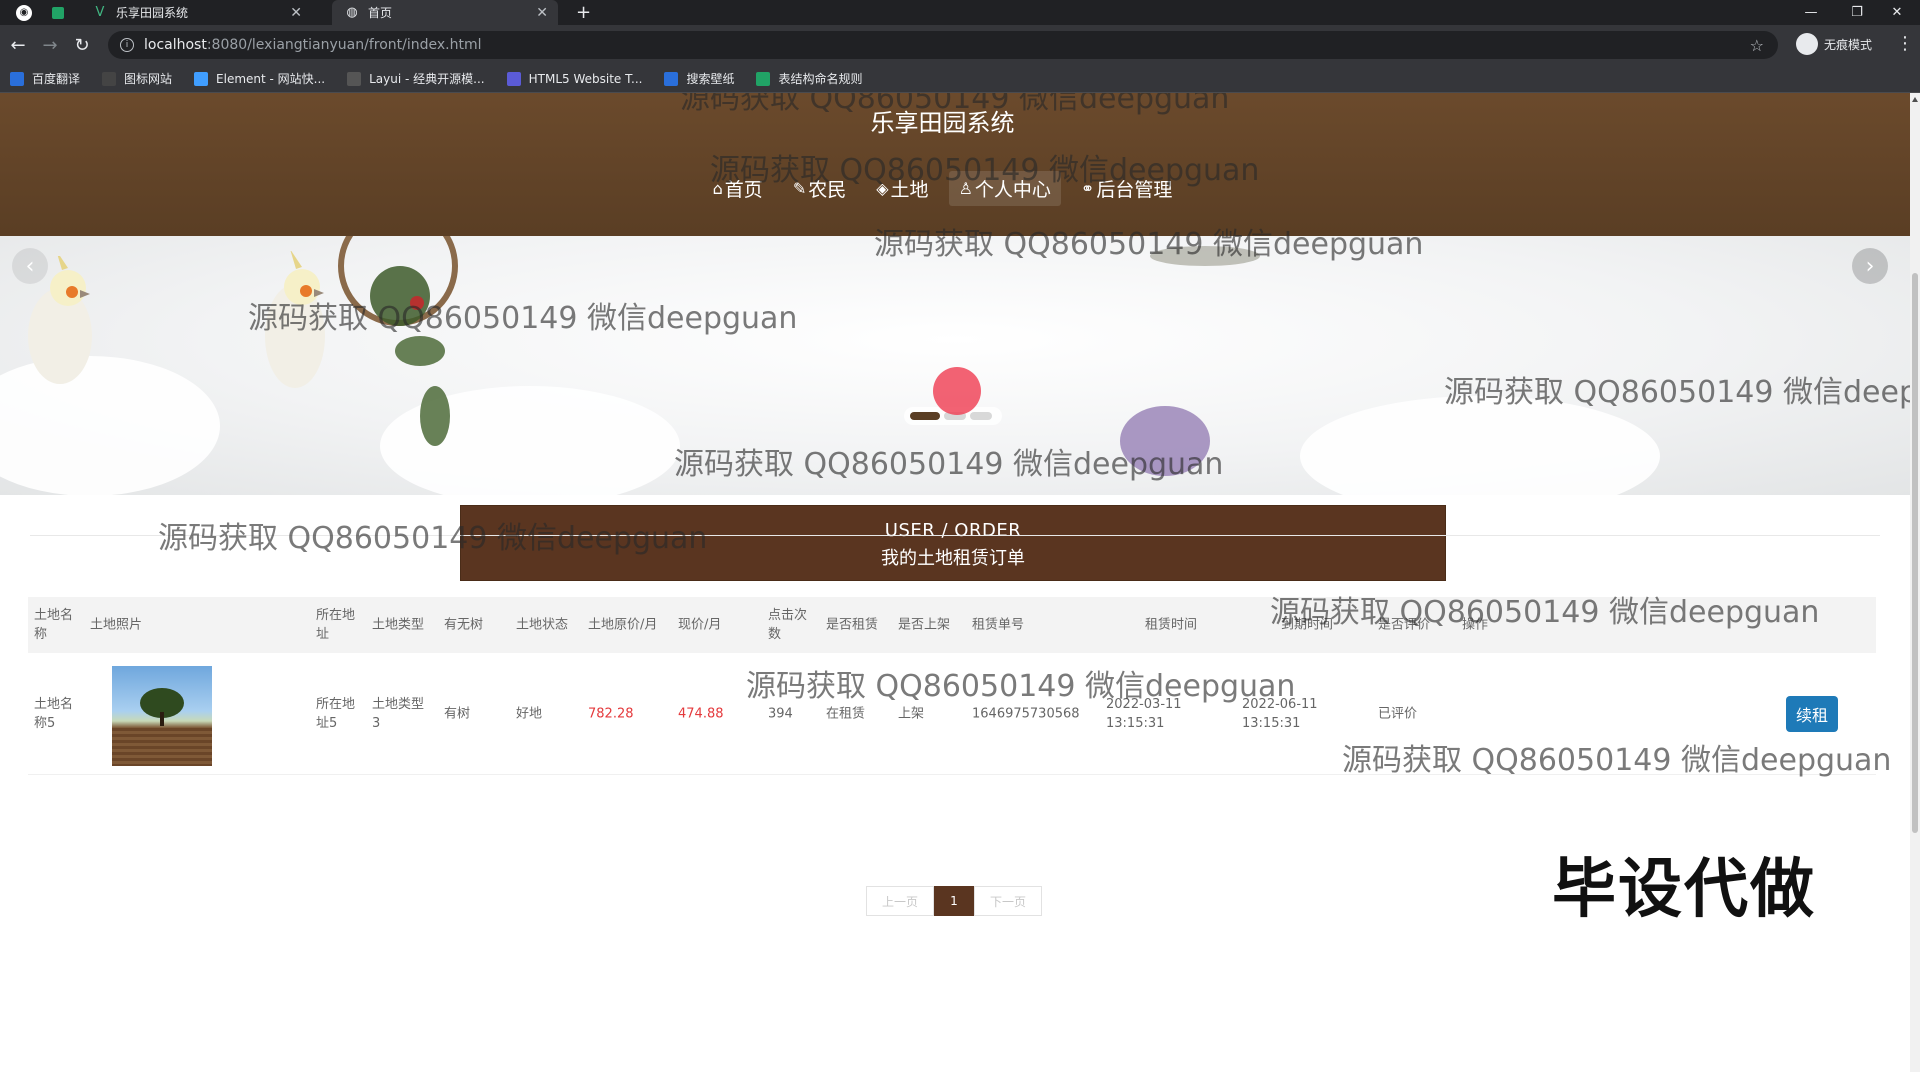  What do you see at coordinates (100, 12) in the screenshot?
I see `vue-icon: V` at bounding box center [100, 12].